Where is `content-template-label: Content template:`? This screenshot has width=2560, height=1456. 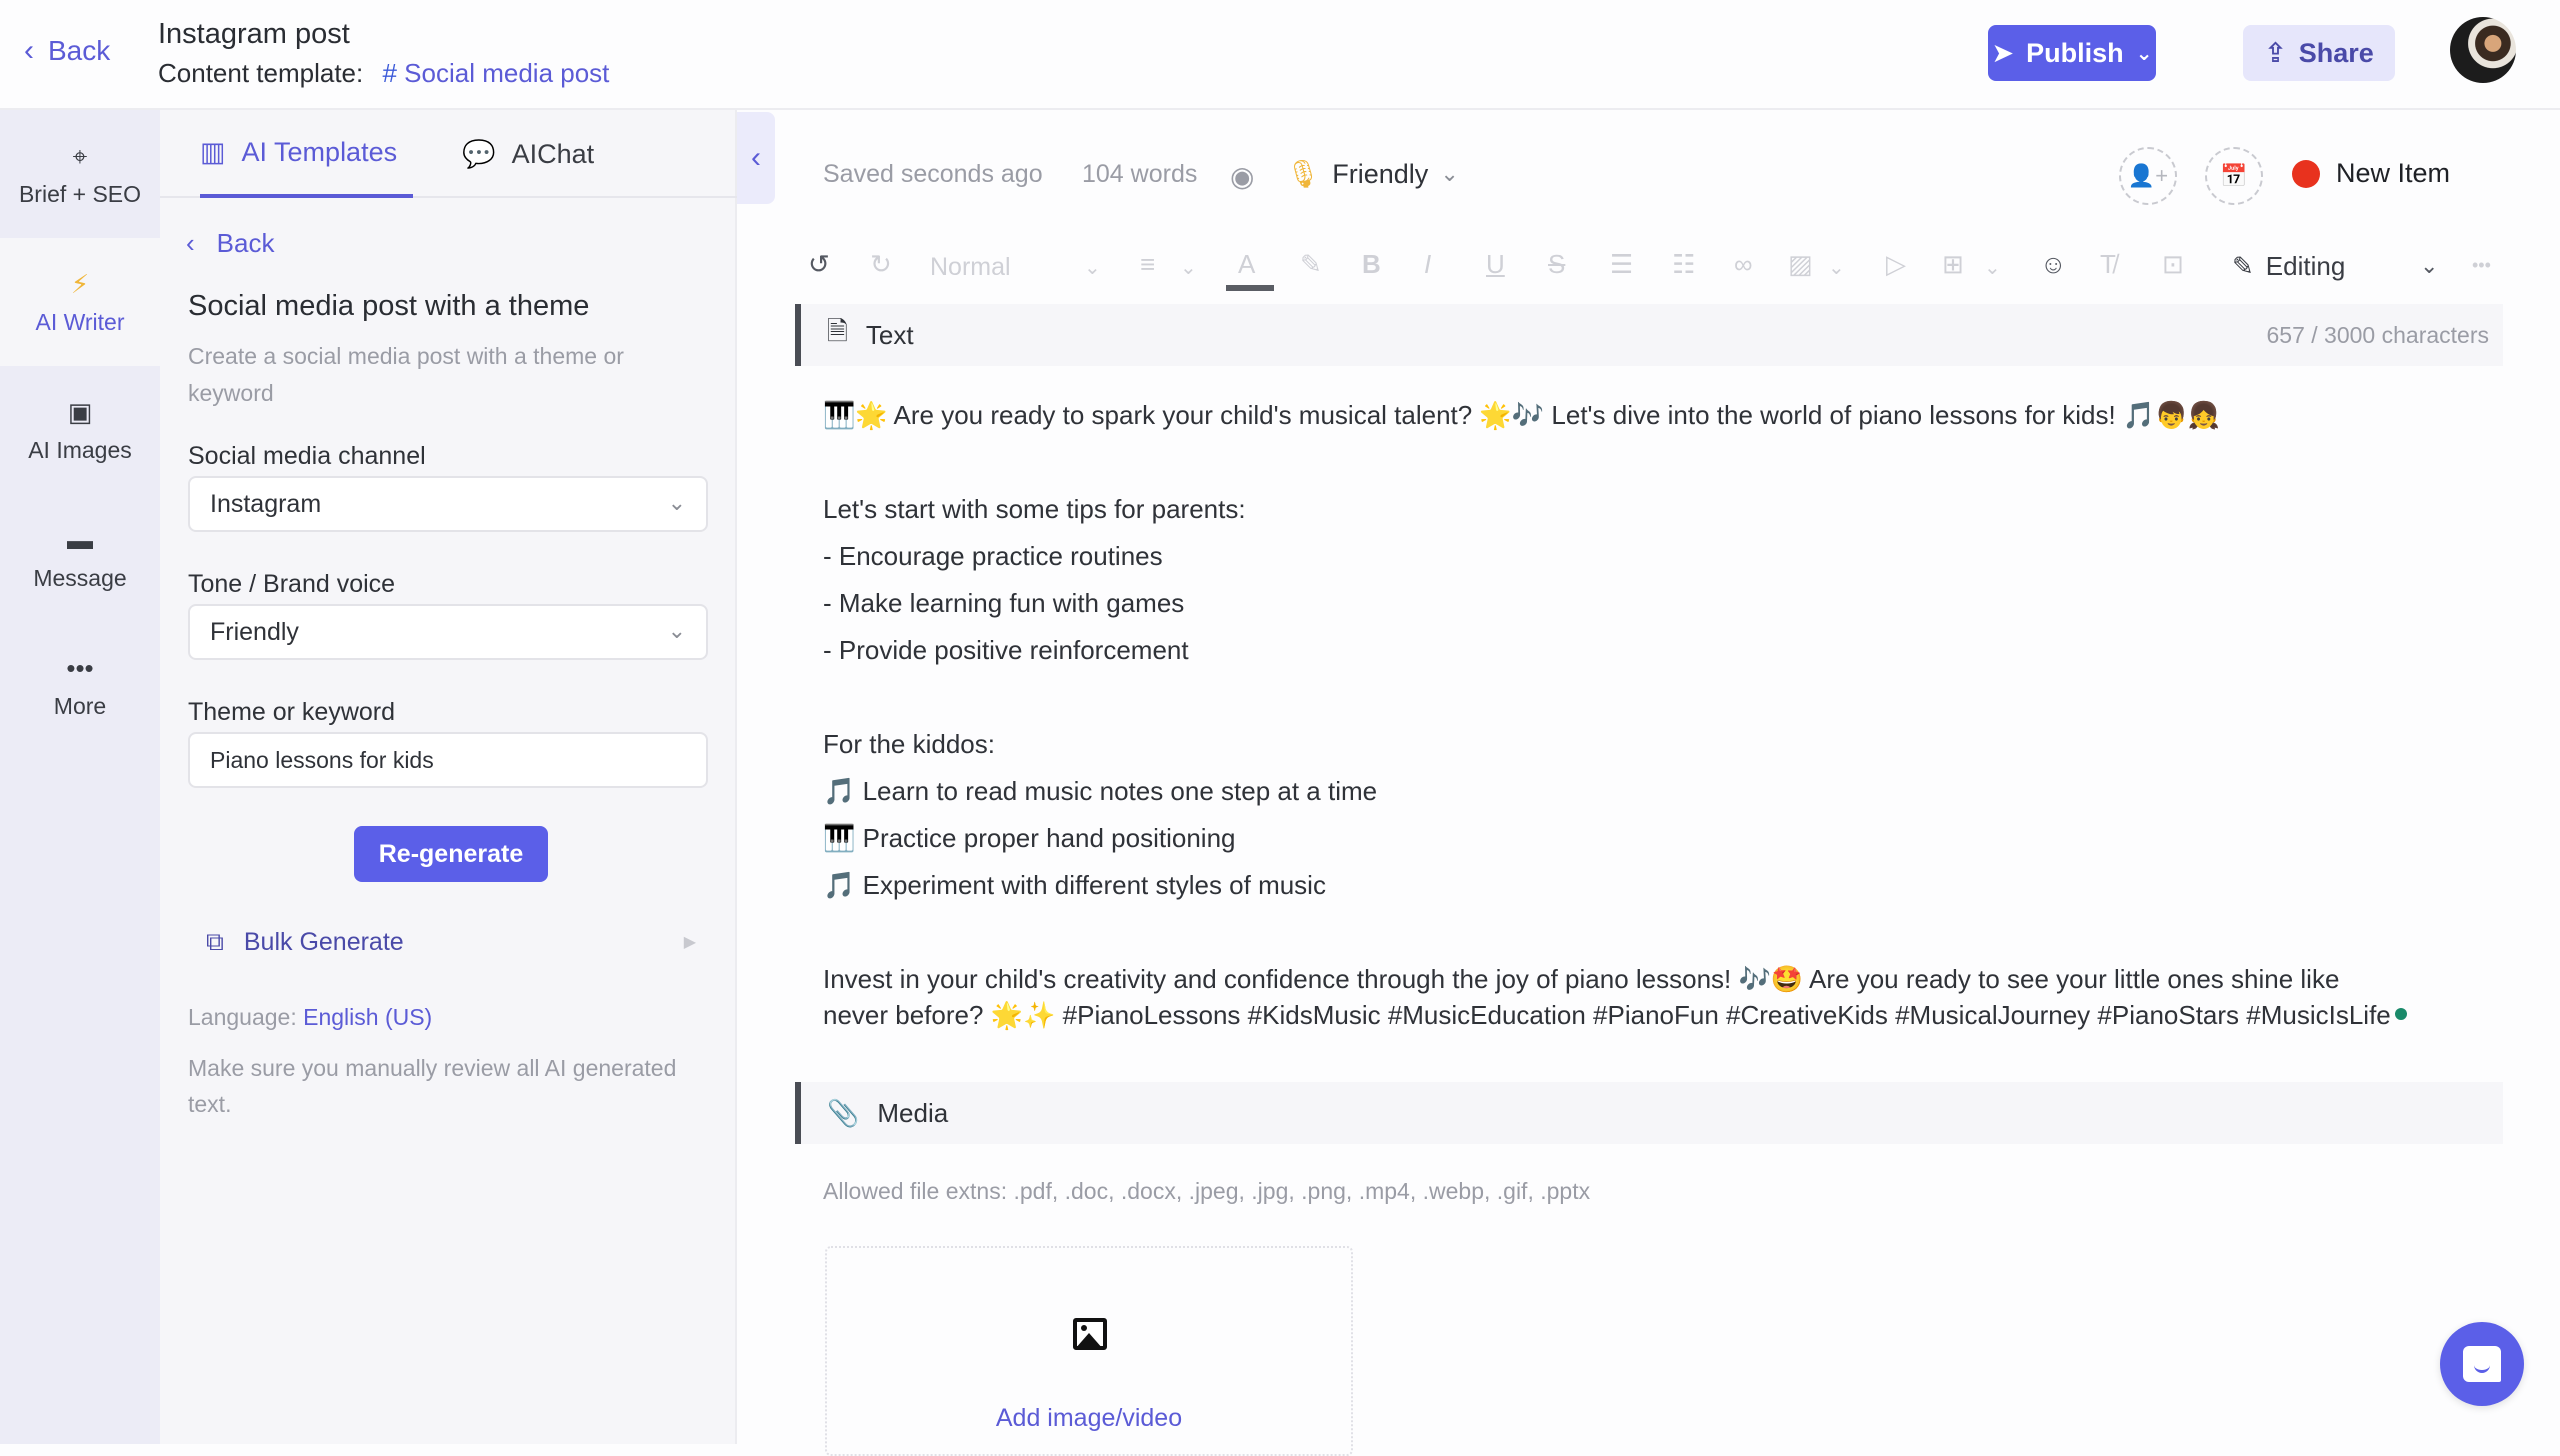 content-template-label: Content template: is located at coordinates (261, 73).